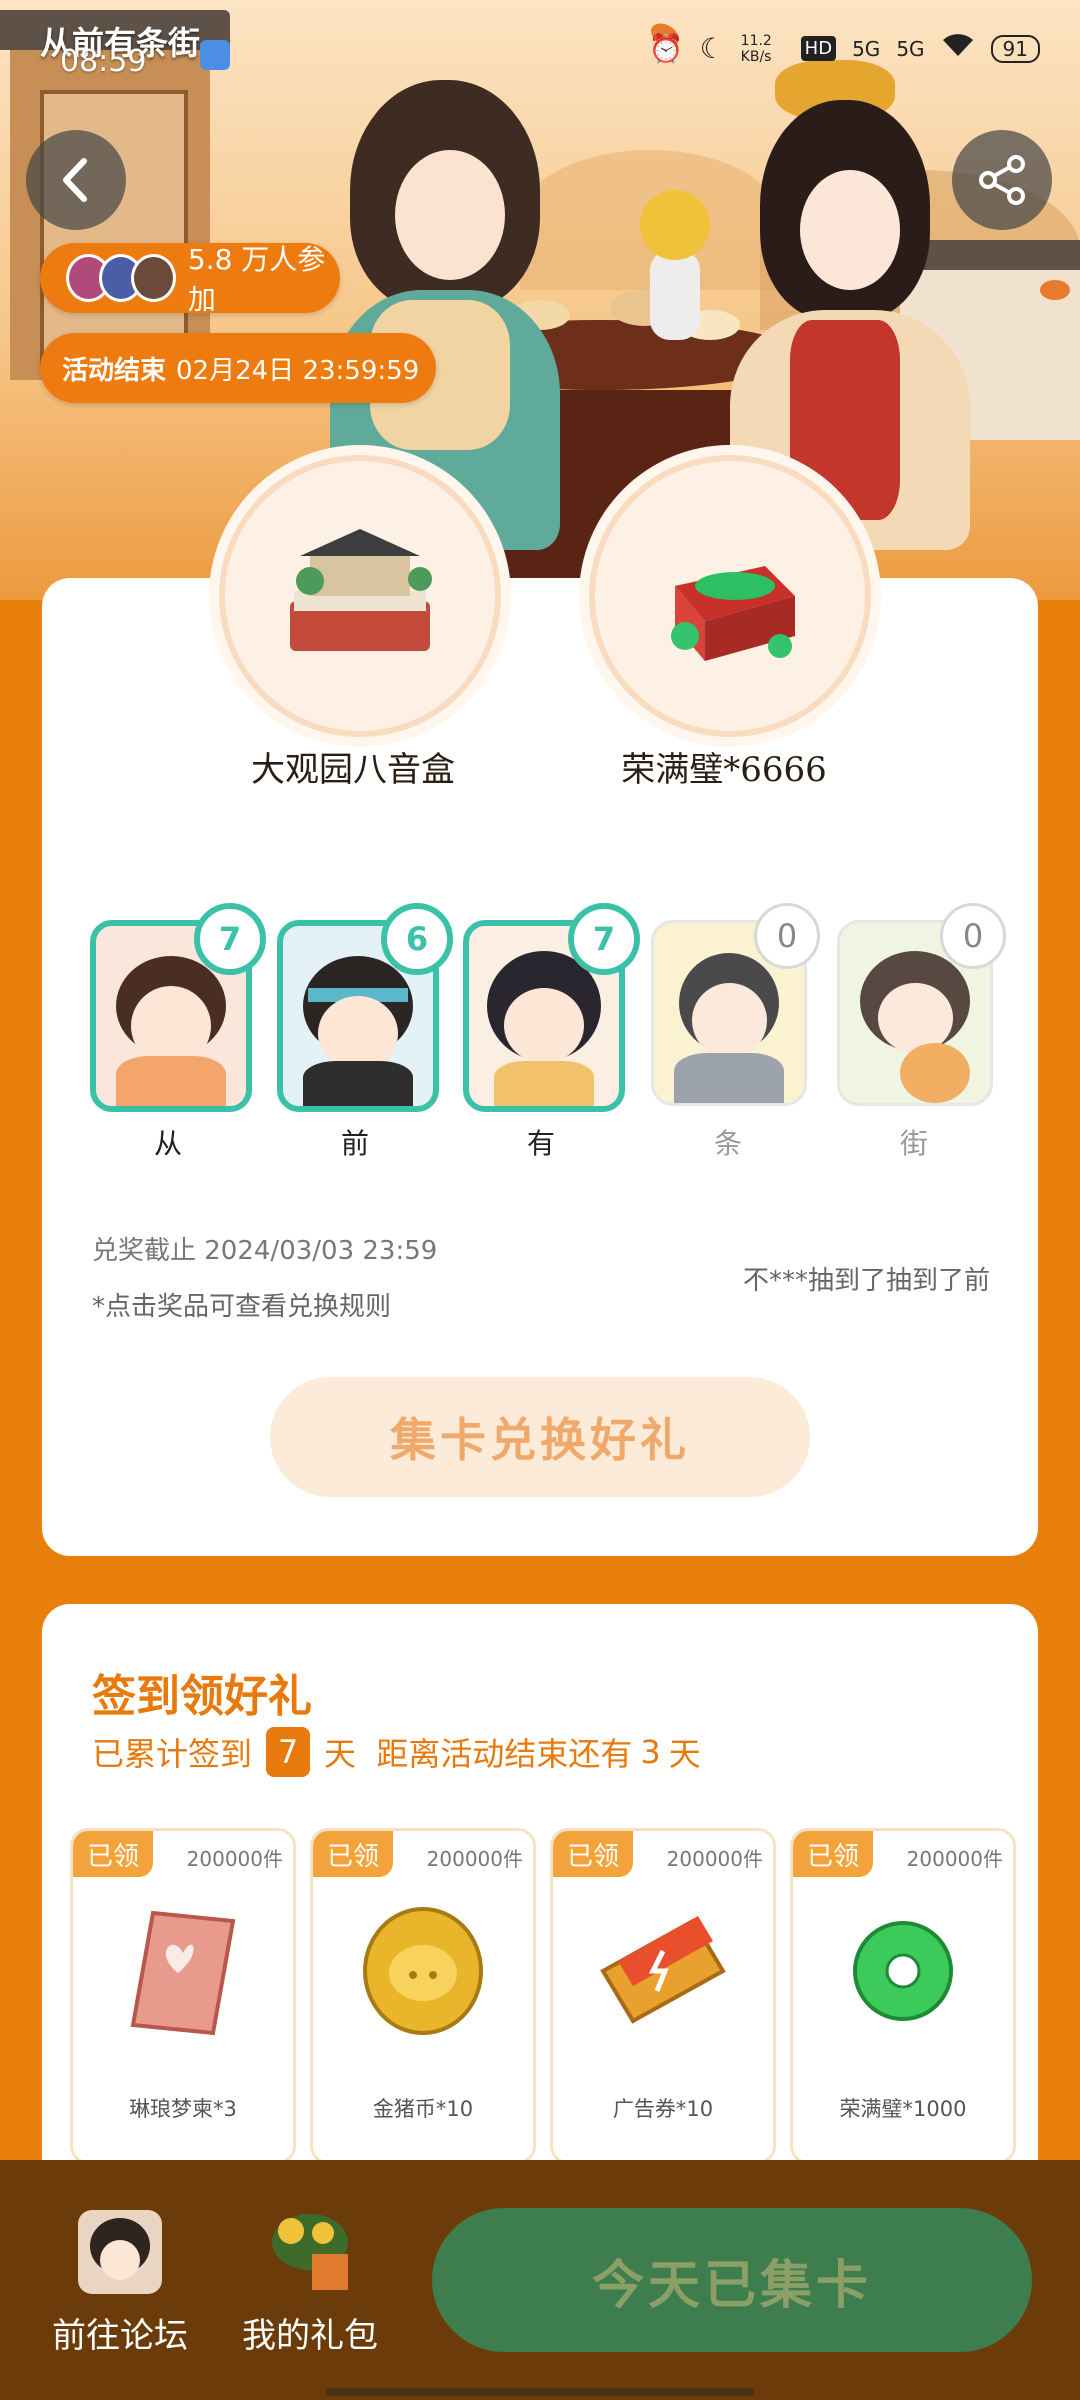 The width and height of the screenshot is (1080, 2400). What do you see at coordinates (288, 1752) in the screenshot?
I see `signin-days-badge: 7` at bounding box center [288, 1752].